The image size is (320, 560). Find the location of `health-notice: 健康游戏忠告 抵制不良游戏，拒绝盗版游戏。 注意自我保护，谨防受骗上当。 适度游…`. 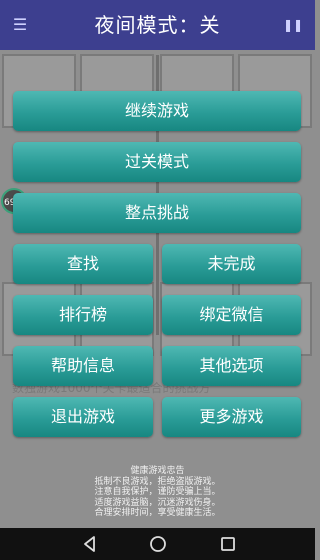

health-notice: 健康游戏忠告 抵制不良游戏，拒绝盗版游戏。 注意自我保护，谨防受骗上当。 适度游… is located at coordinates (157, 497).